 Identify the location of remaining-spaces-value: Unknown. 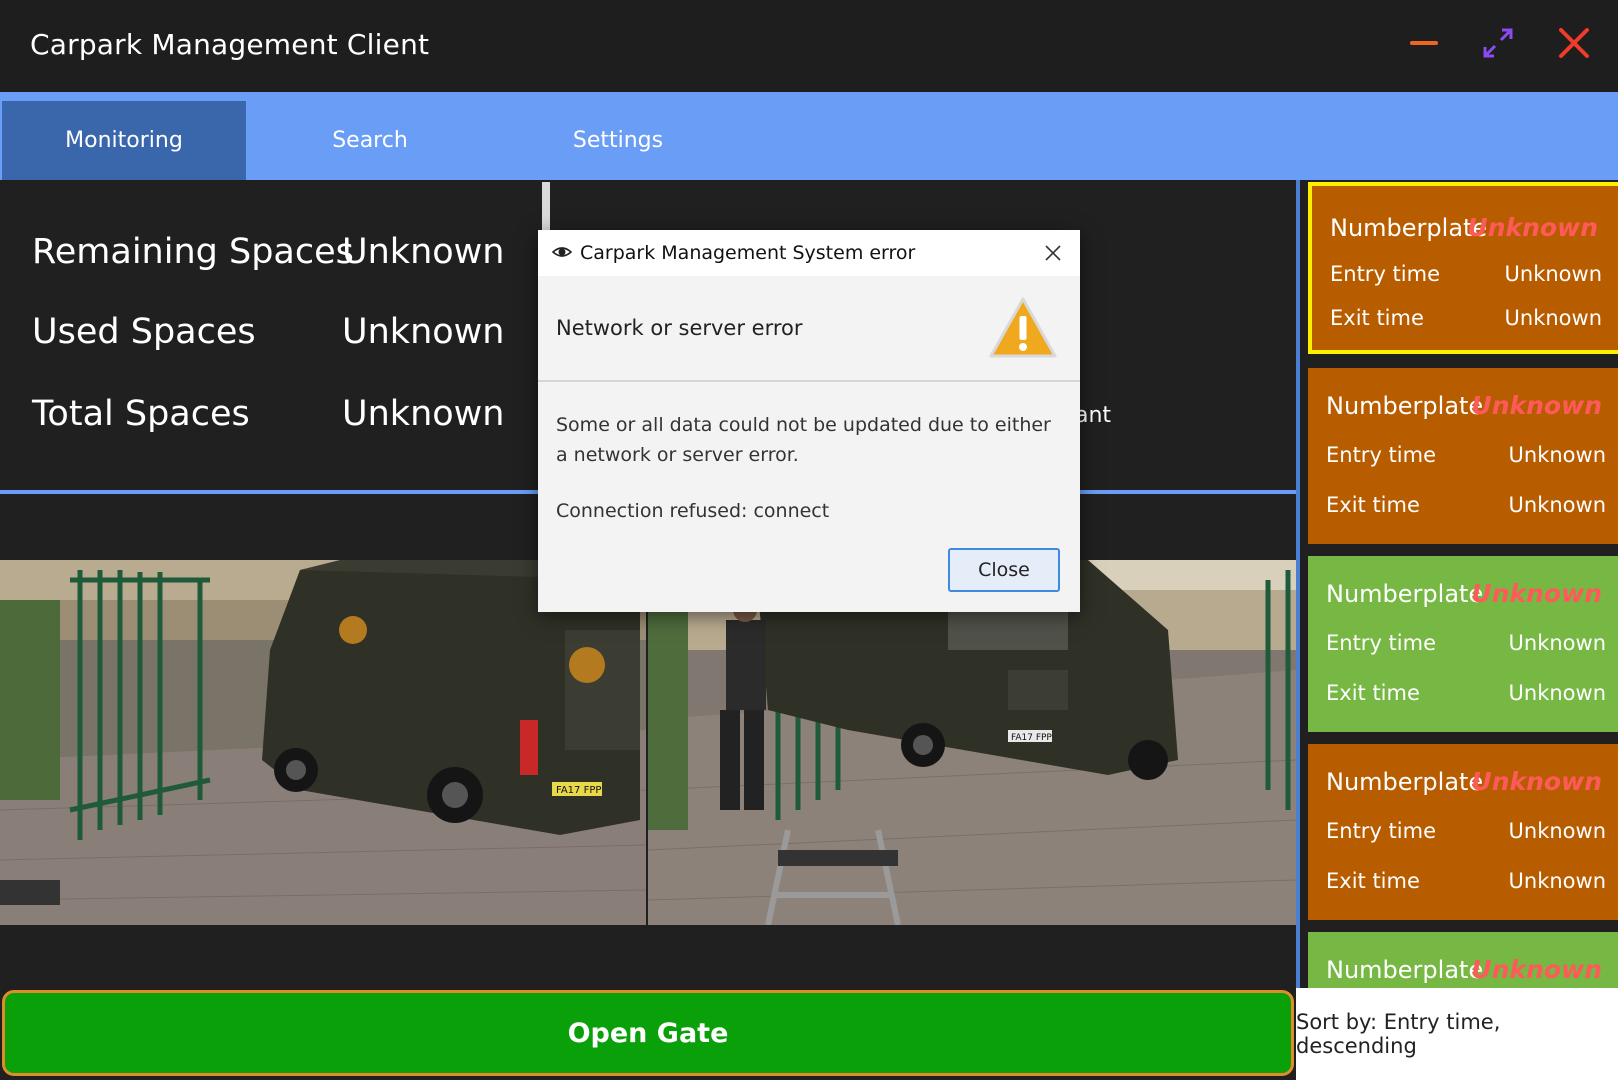
(423, 252).